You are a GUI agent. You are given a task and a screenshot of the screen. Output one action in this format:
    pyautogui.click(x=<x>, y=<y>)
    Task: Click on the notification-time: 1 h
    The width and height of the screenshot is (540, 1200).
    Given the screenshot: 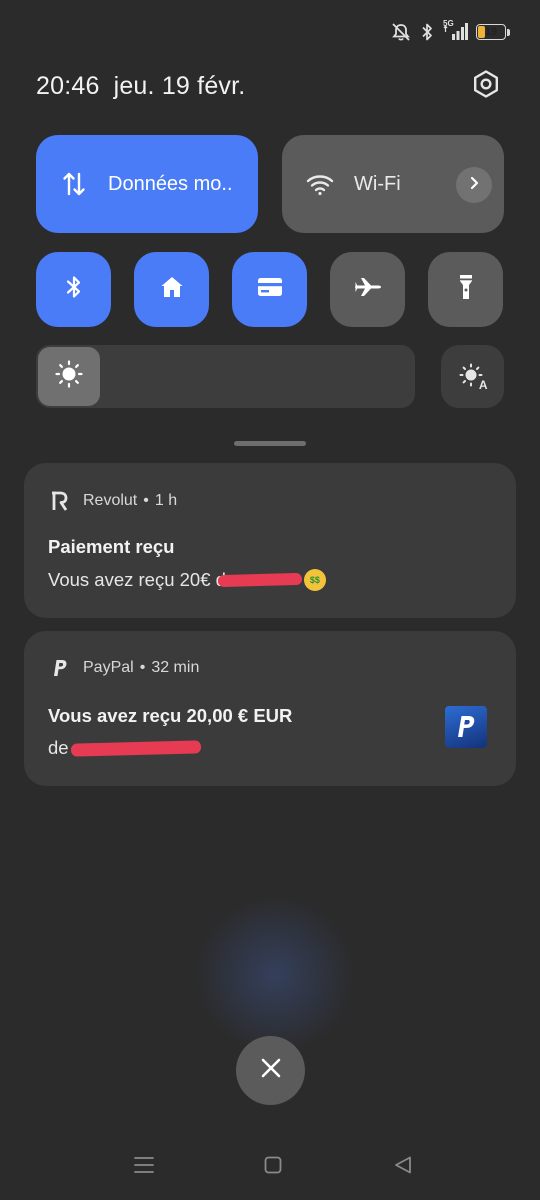 What is the action you would take?
    pyautogui.click(x=166, y=500)
    